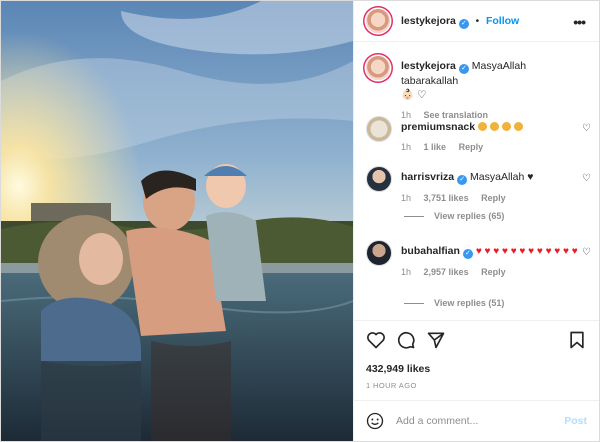  I want to click on comment-meta: 1h 2,957 likes Reply, so click(491, 272).